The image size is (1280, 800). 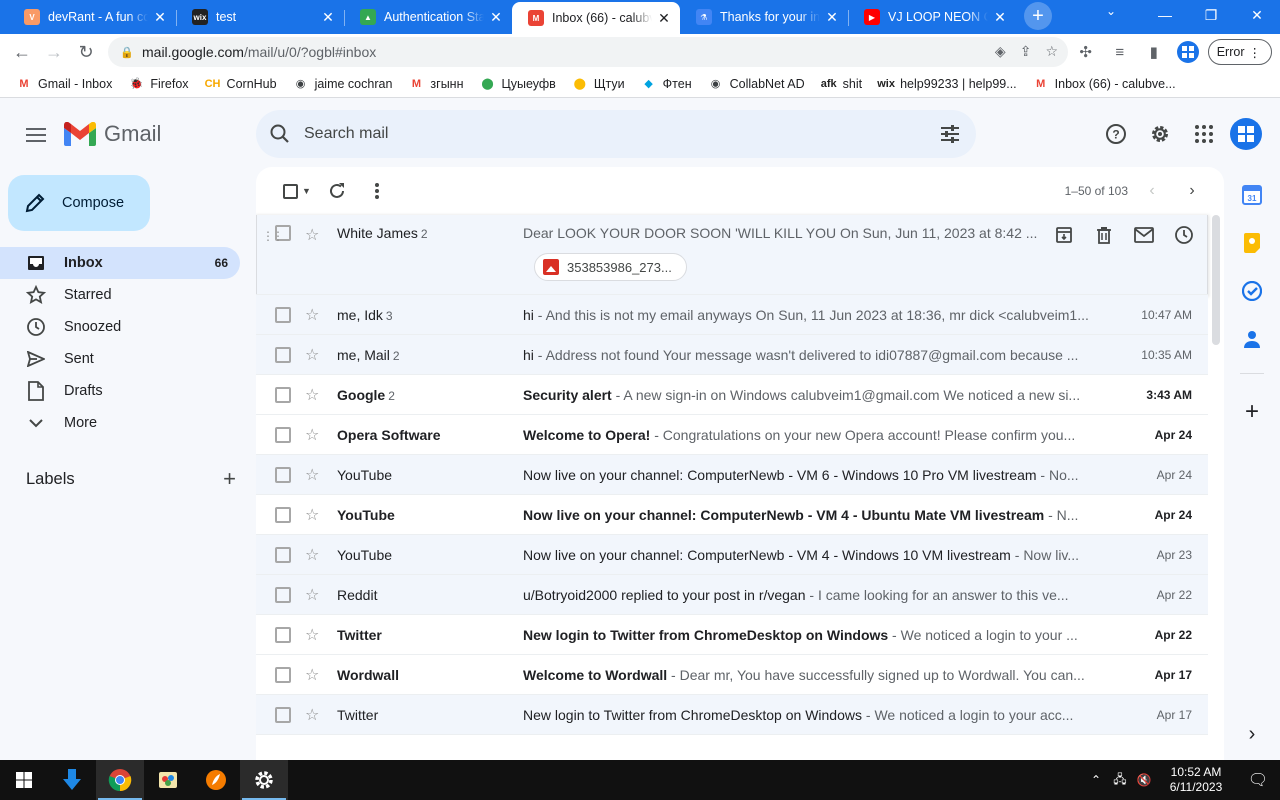 What do you see at coordinates (950, 134) in the screenshot?
I see `search-options-icon` at bounding box center [950, 134].